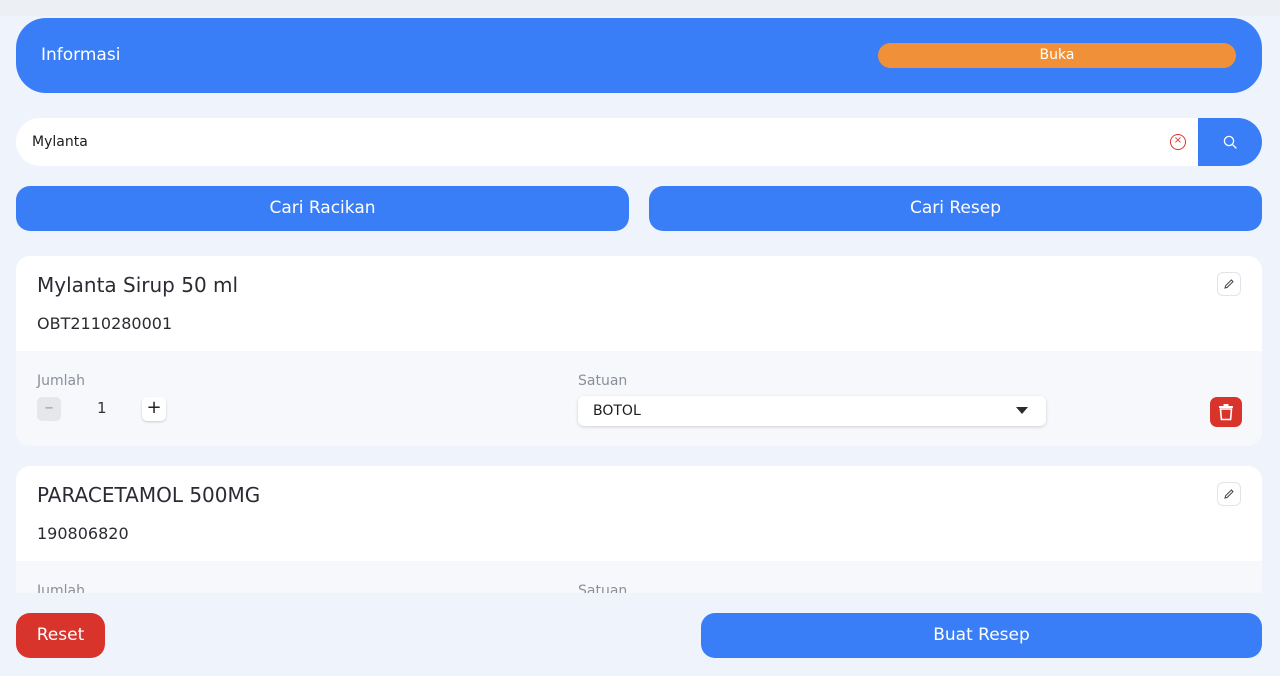 This screenshot has width=1280, height=676. Describe the element at coordinates (812, 411) in the screenshot. I see `unit-select: BOTOL` at that location.